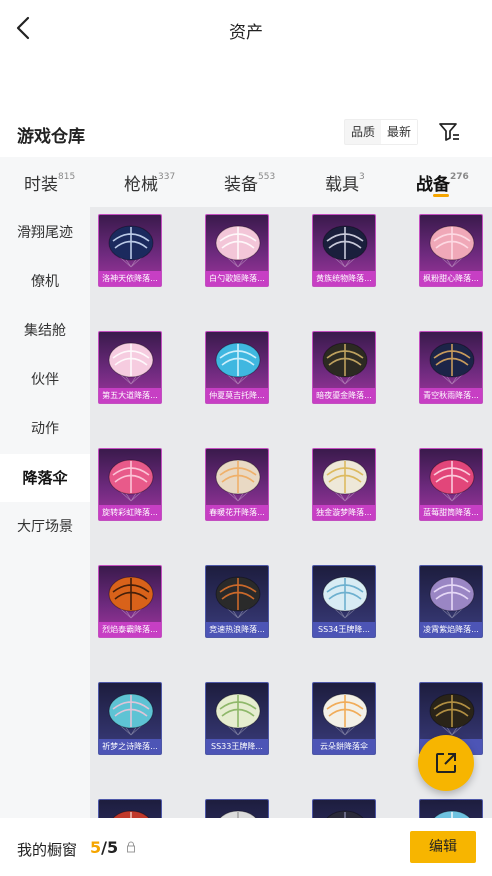 This screenshot has height=876, width=492. I want to click on active-tab-indicator, so click(441, 195).